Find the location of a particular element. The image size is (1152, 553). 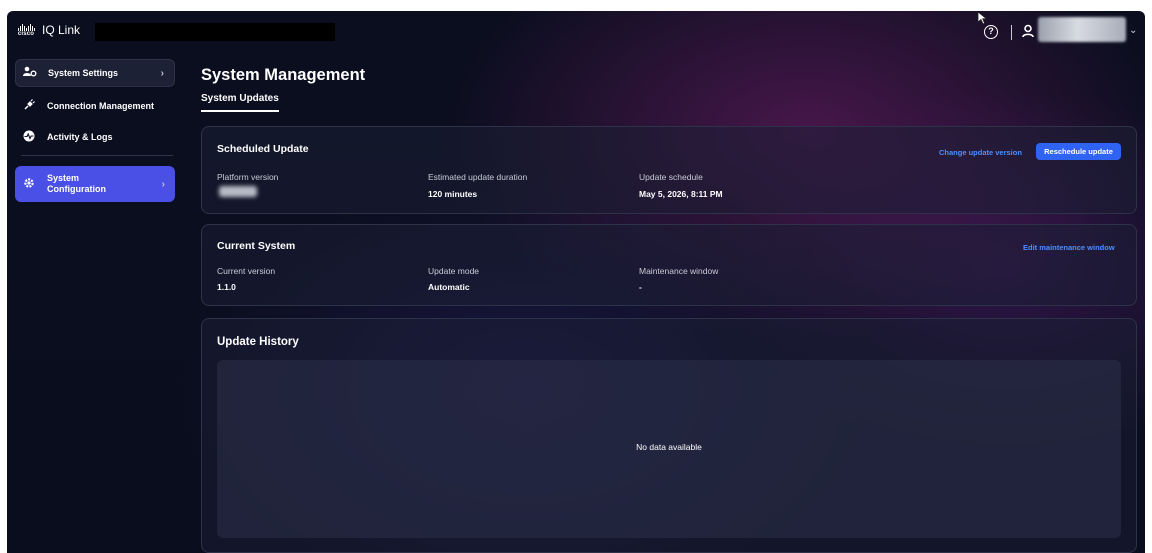

card-title: Scheduled Update is located at coordinates (263, 149).